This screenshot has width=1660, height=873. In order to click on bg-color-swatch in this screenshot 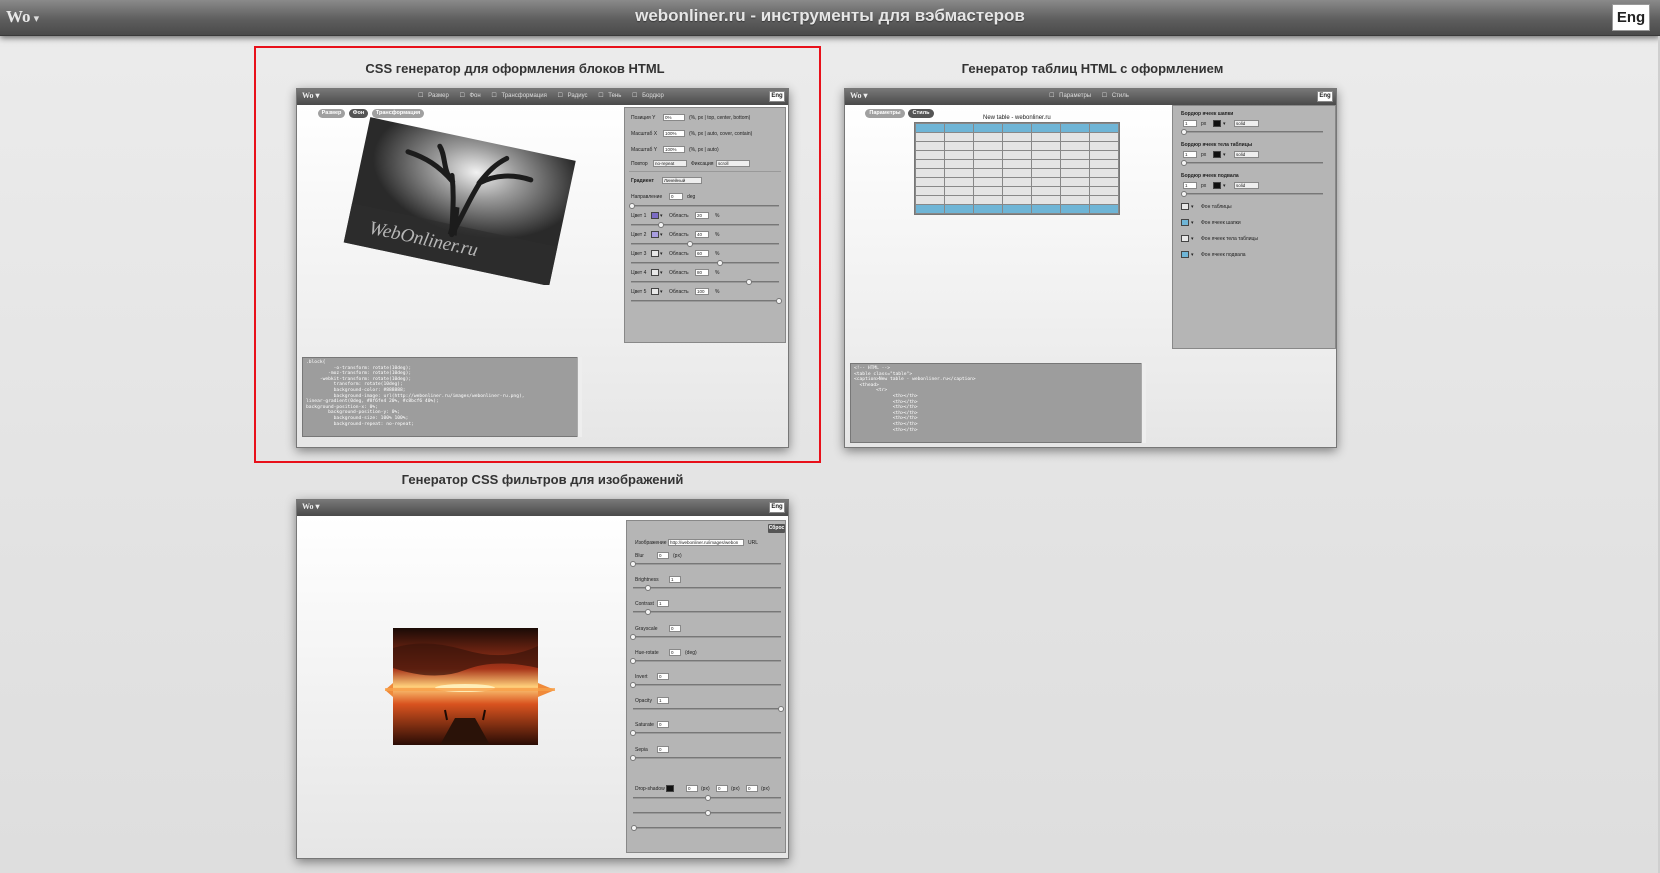, I will do `click(1185, 238)`.